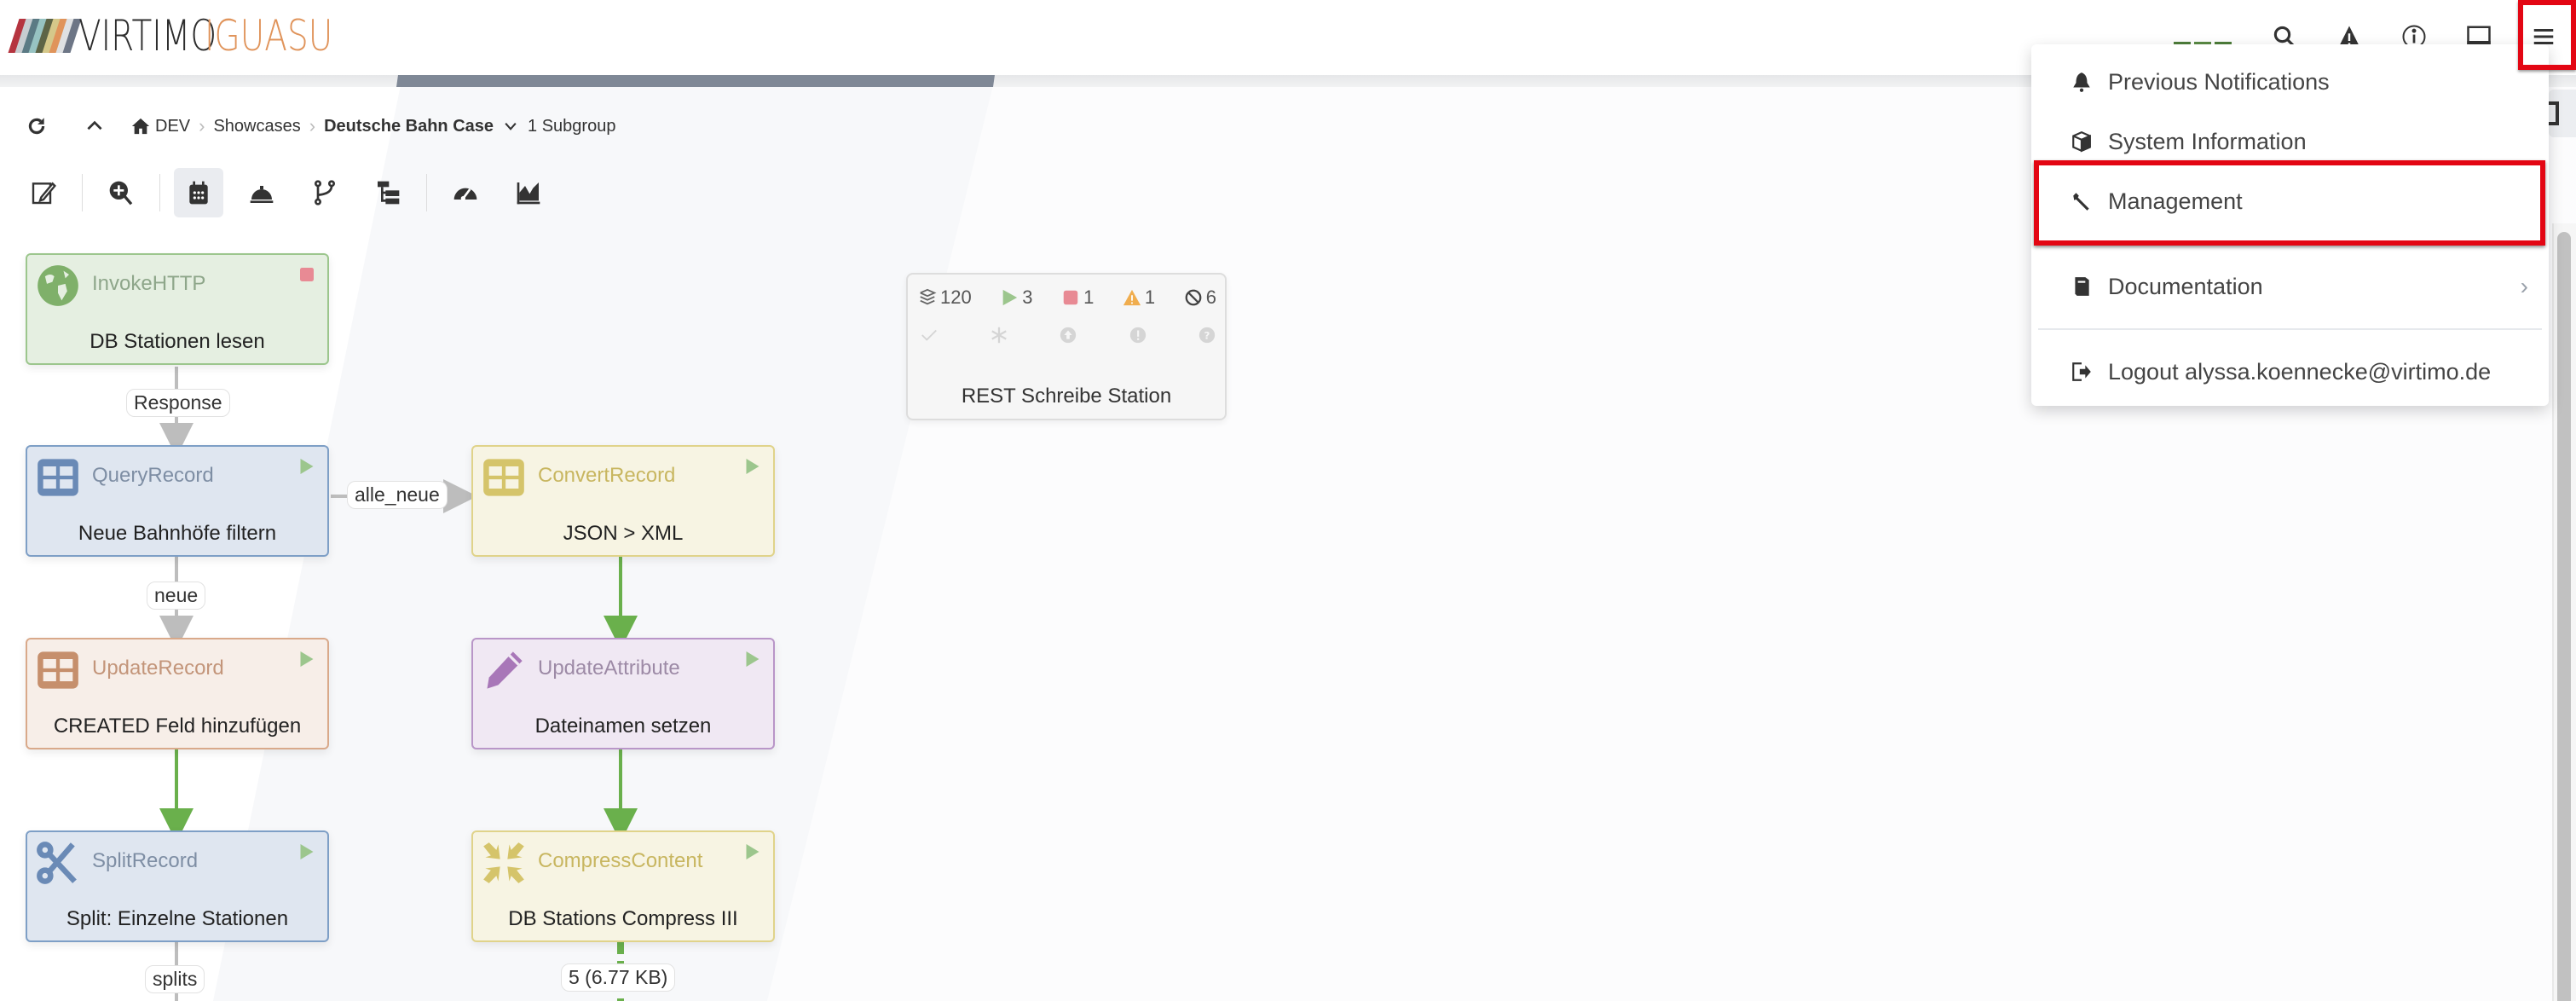  I want to click on book-icon, so click(2082, 287).